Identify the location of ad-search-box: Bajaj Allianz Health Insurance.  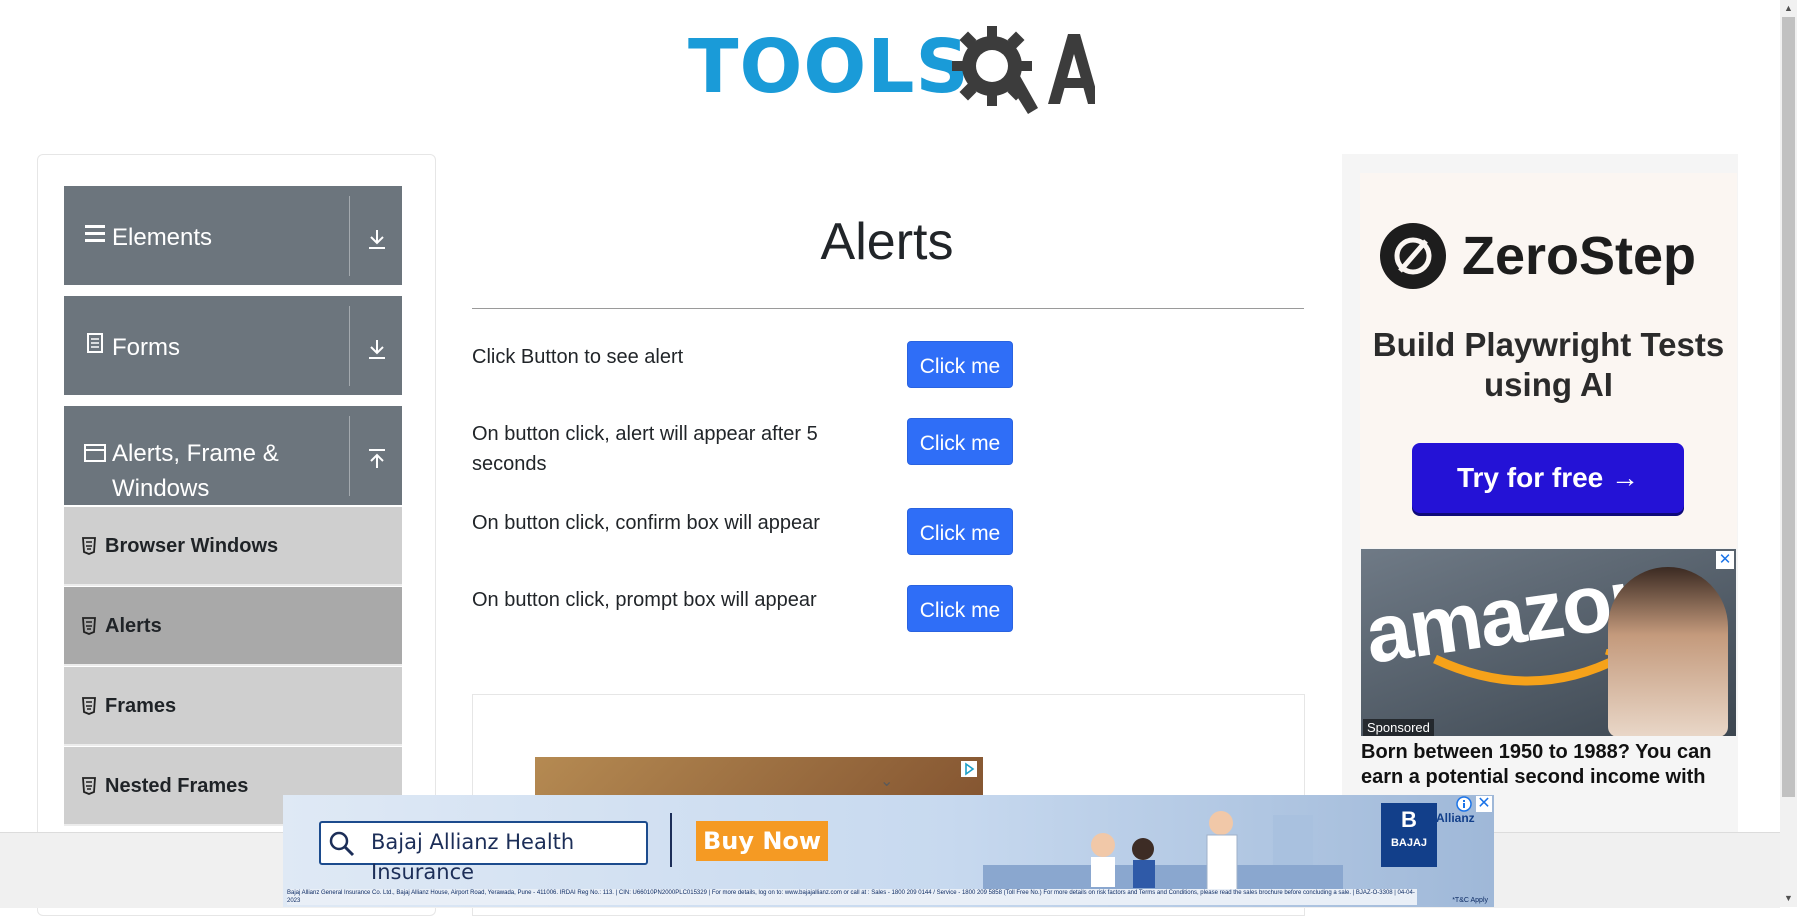
(483, 852).